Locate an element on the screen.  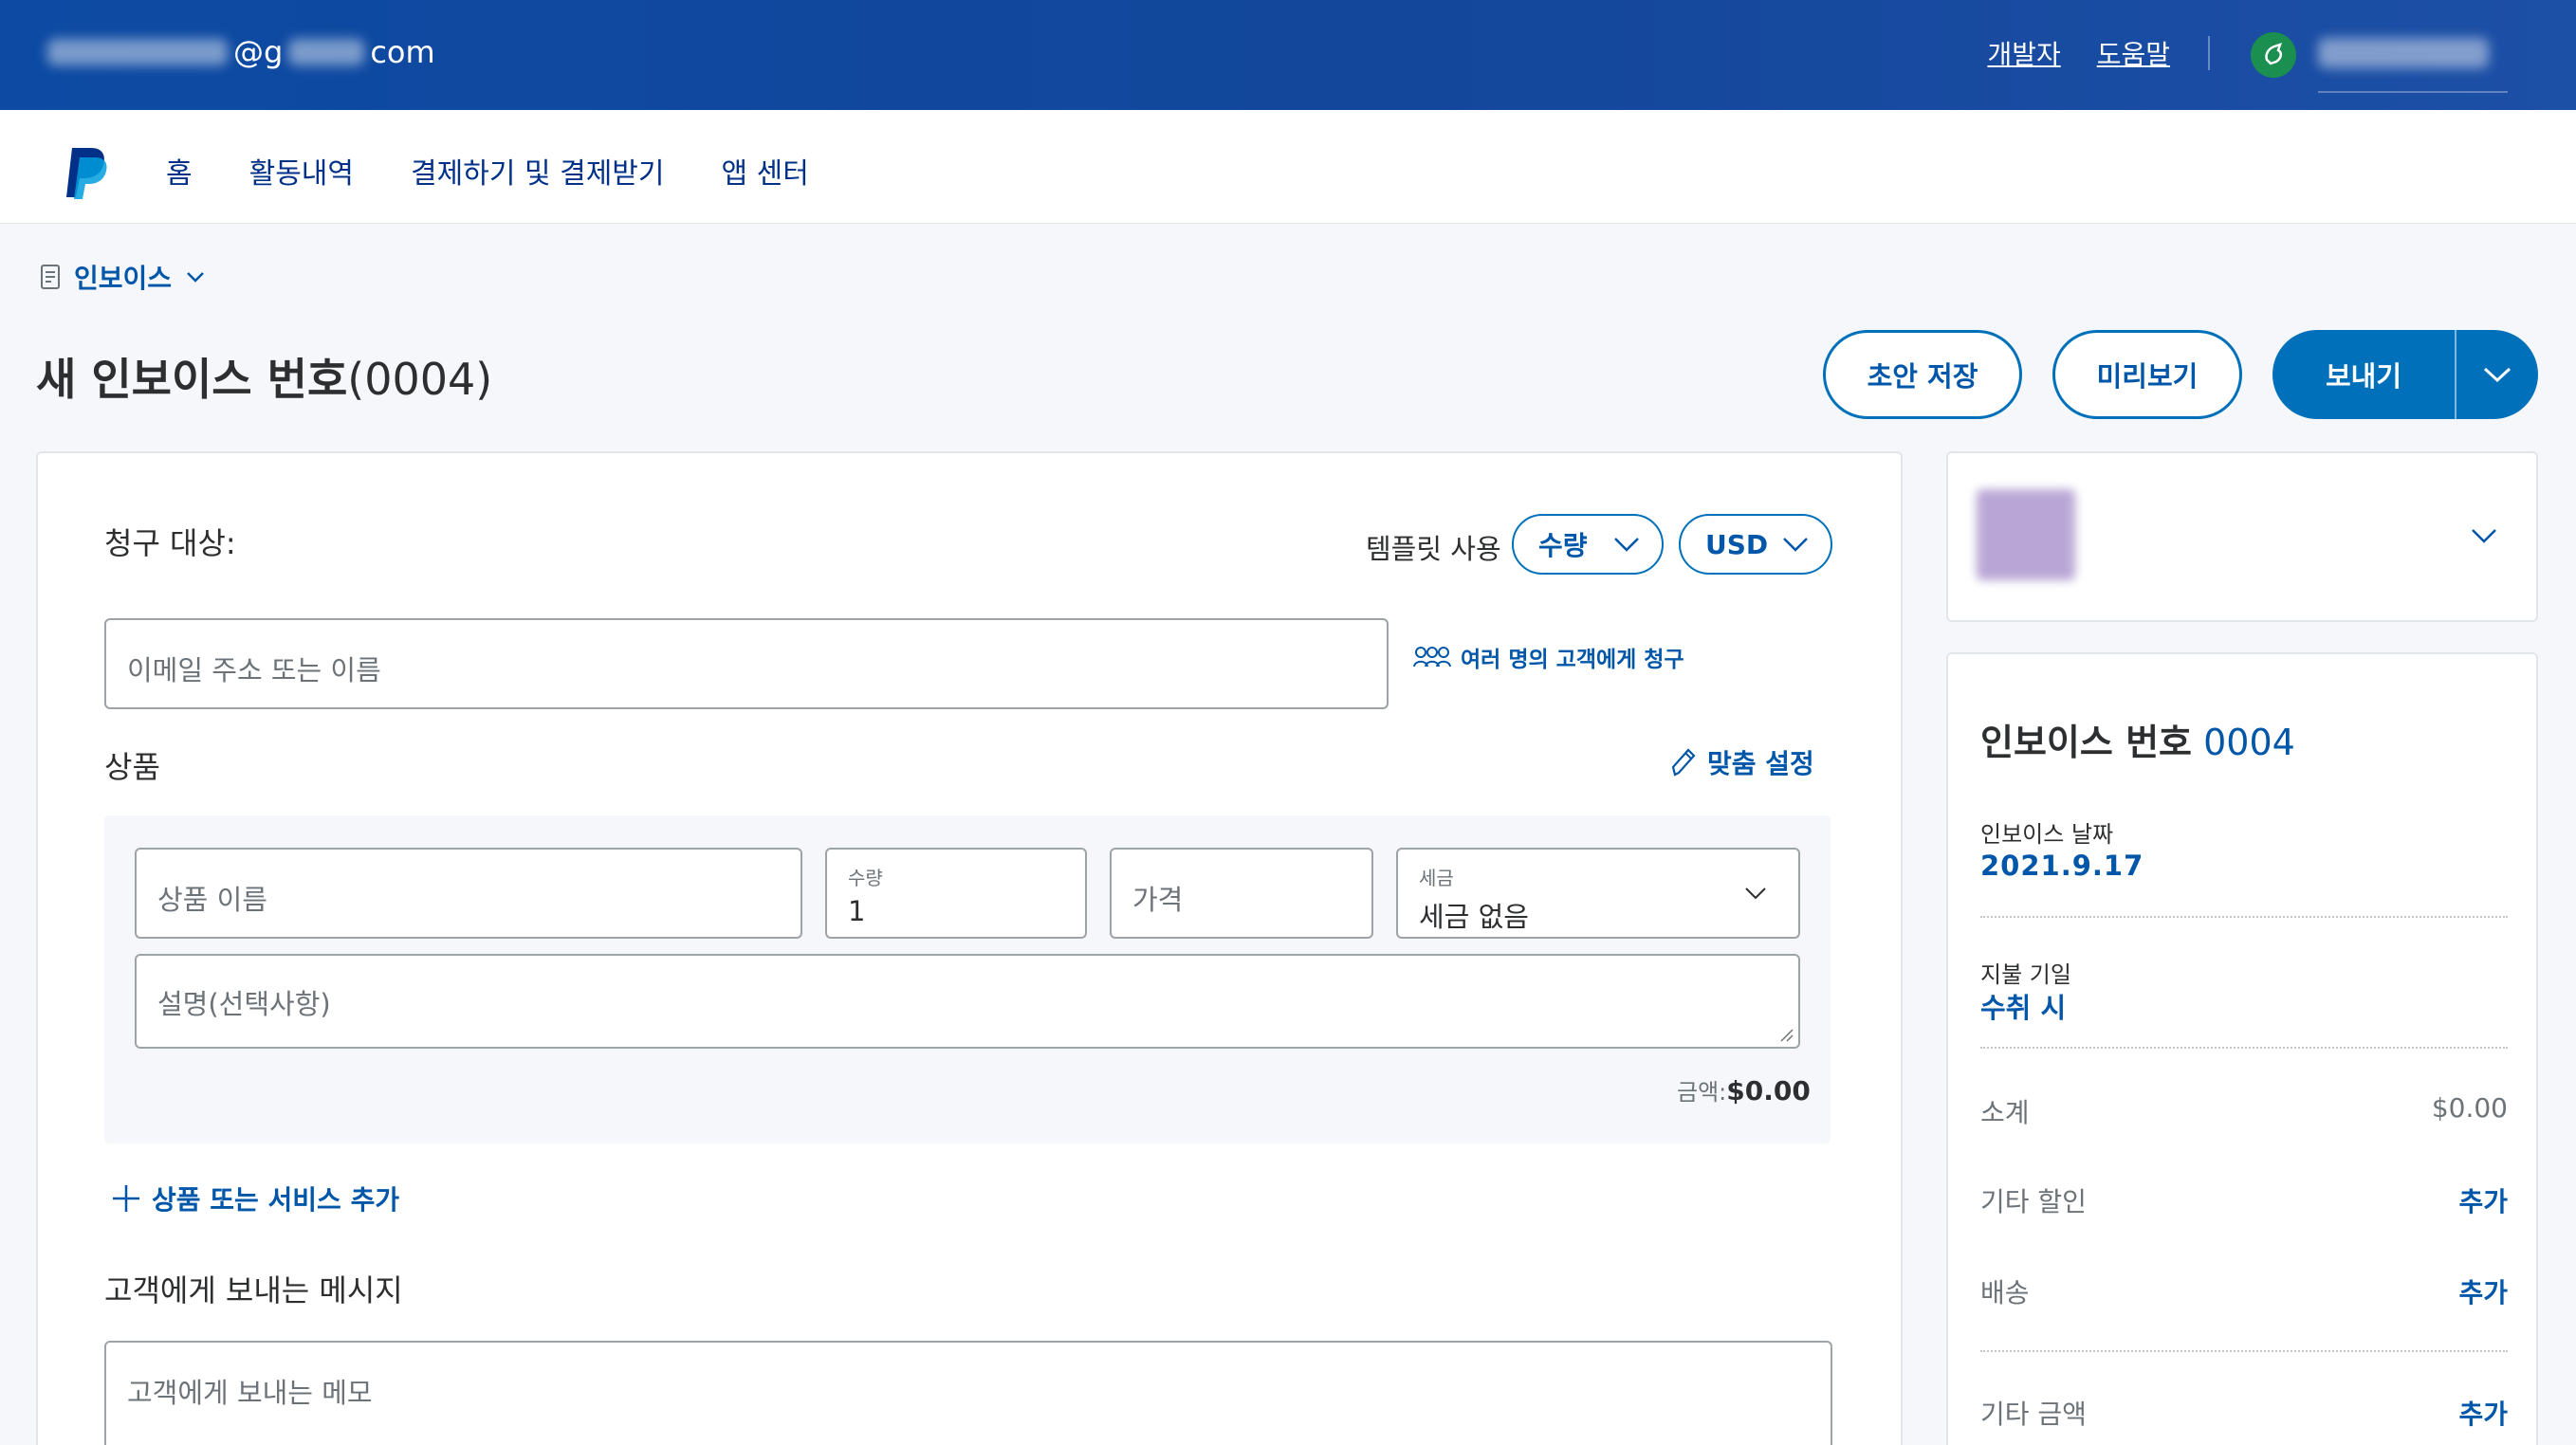
recipient-input: 이메일 주소 또는 이름 is located at coordinates (746, 663).